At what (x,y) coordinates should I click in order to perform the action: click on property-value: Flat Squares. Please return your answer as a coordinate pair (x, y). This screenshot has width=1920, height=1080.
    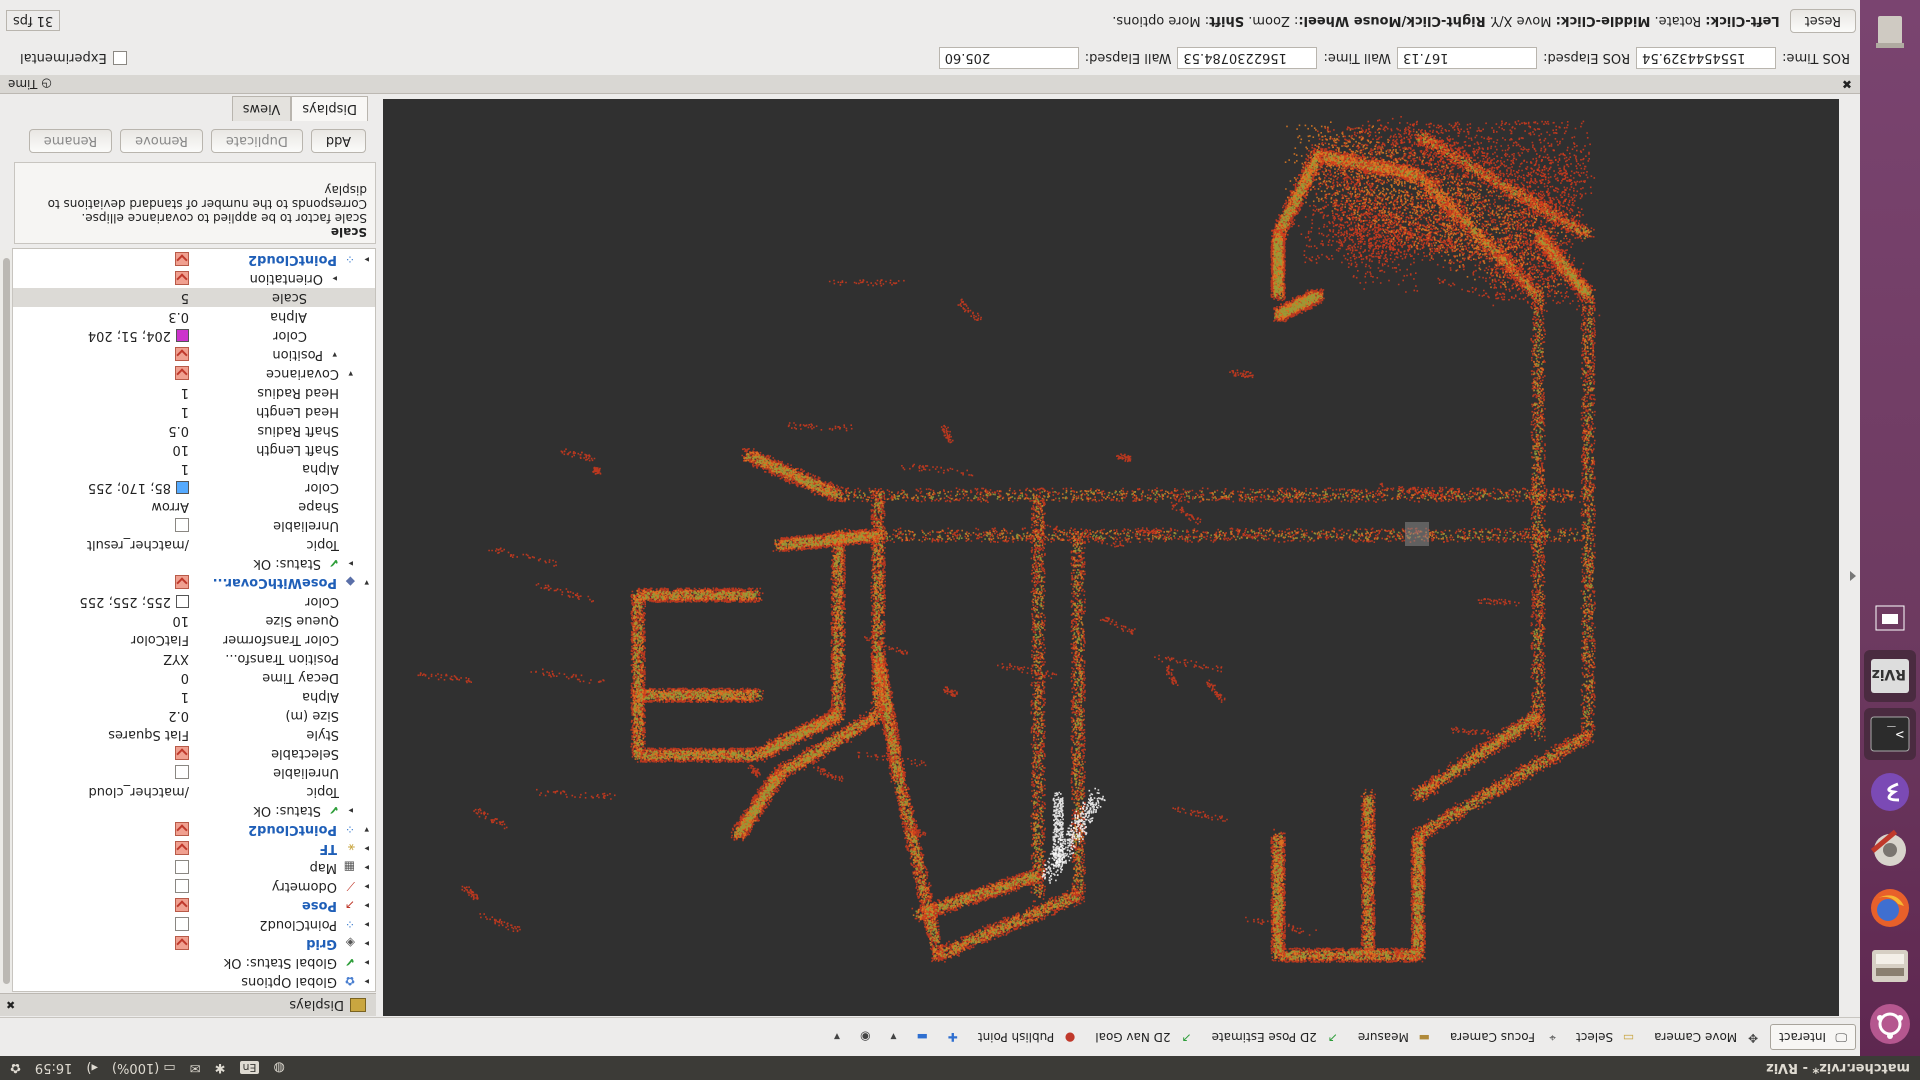
    Looking at the image, I should click on (148, 734).